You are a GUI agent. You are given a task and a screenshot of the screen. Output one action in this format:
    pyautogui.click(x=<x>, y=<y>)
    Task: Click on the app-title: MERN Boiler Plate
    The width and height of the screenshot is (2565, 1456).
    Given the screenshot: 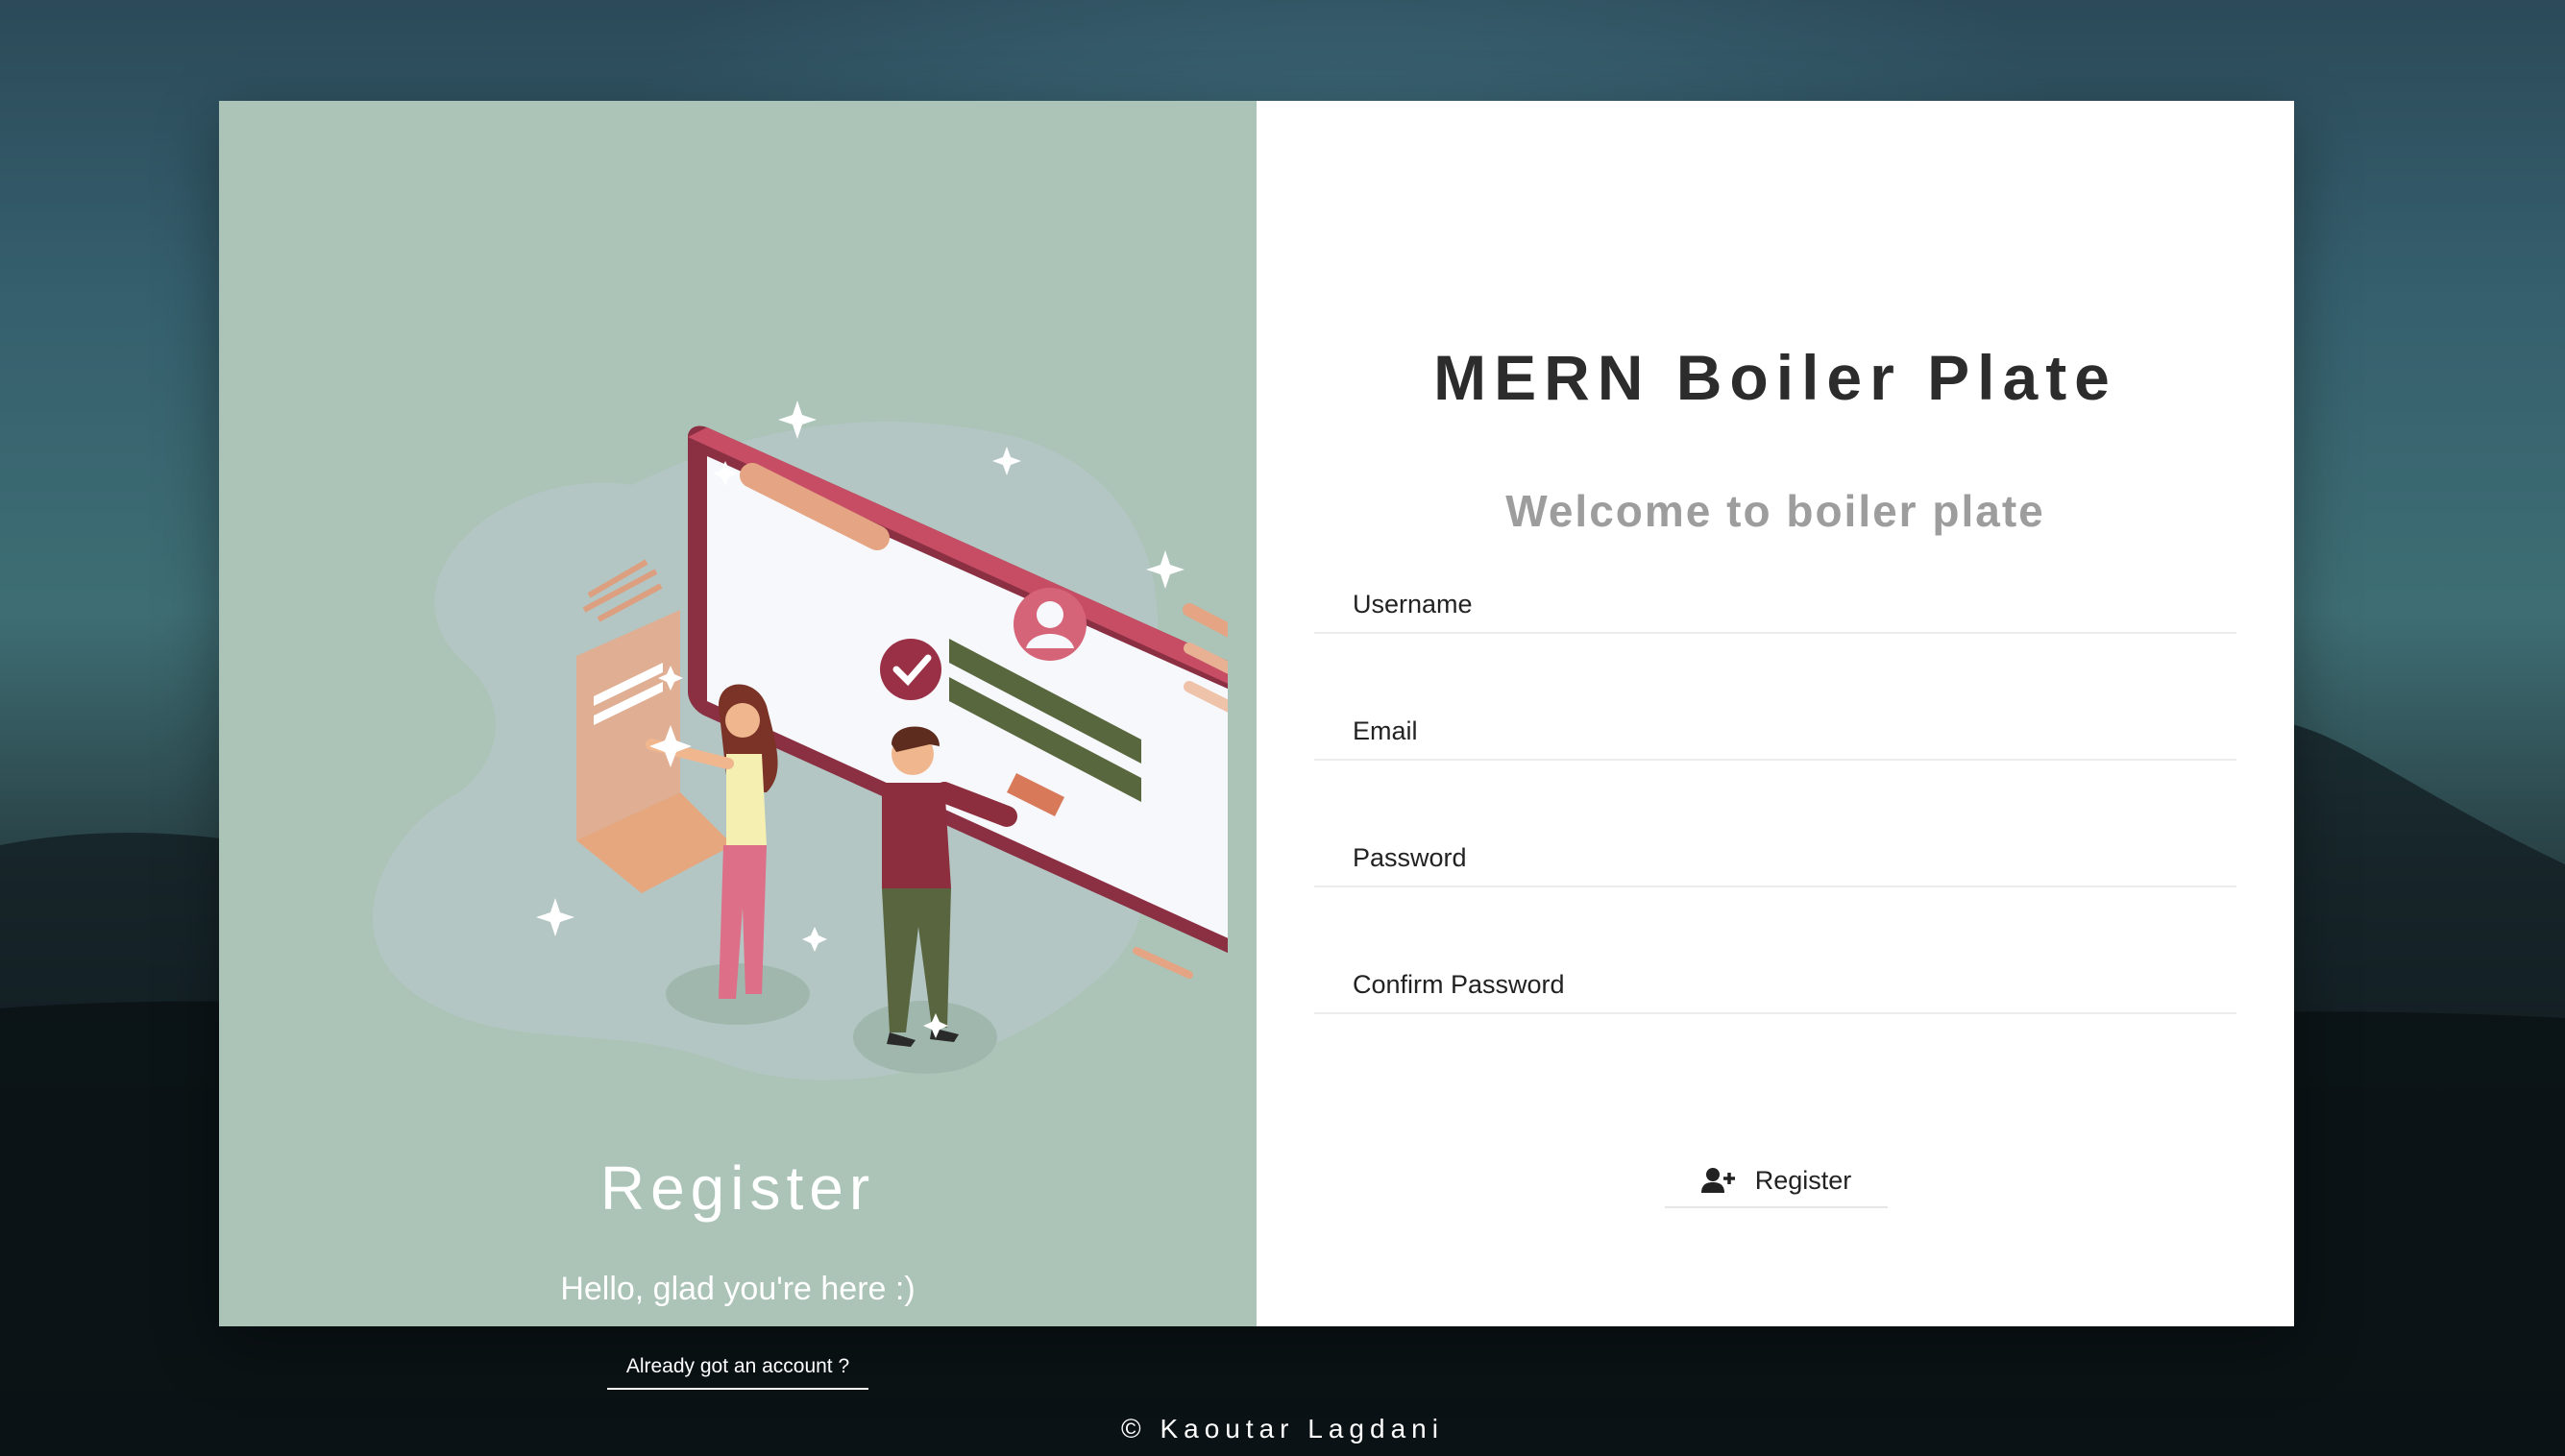 What is the action you would take?
    pyautogui.click(x=1775, y=378)
    